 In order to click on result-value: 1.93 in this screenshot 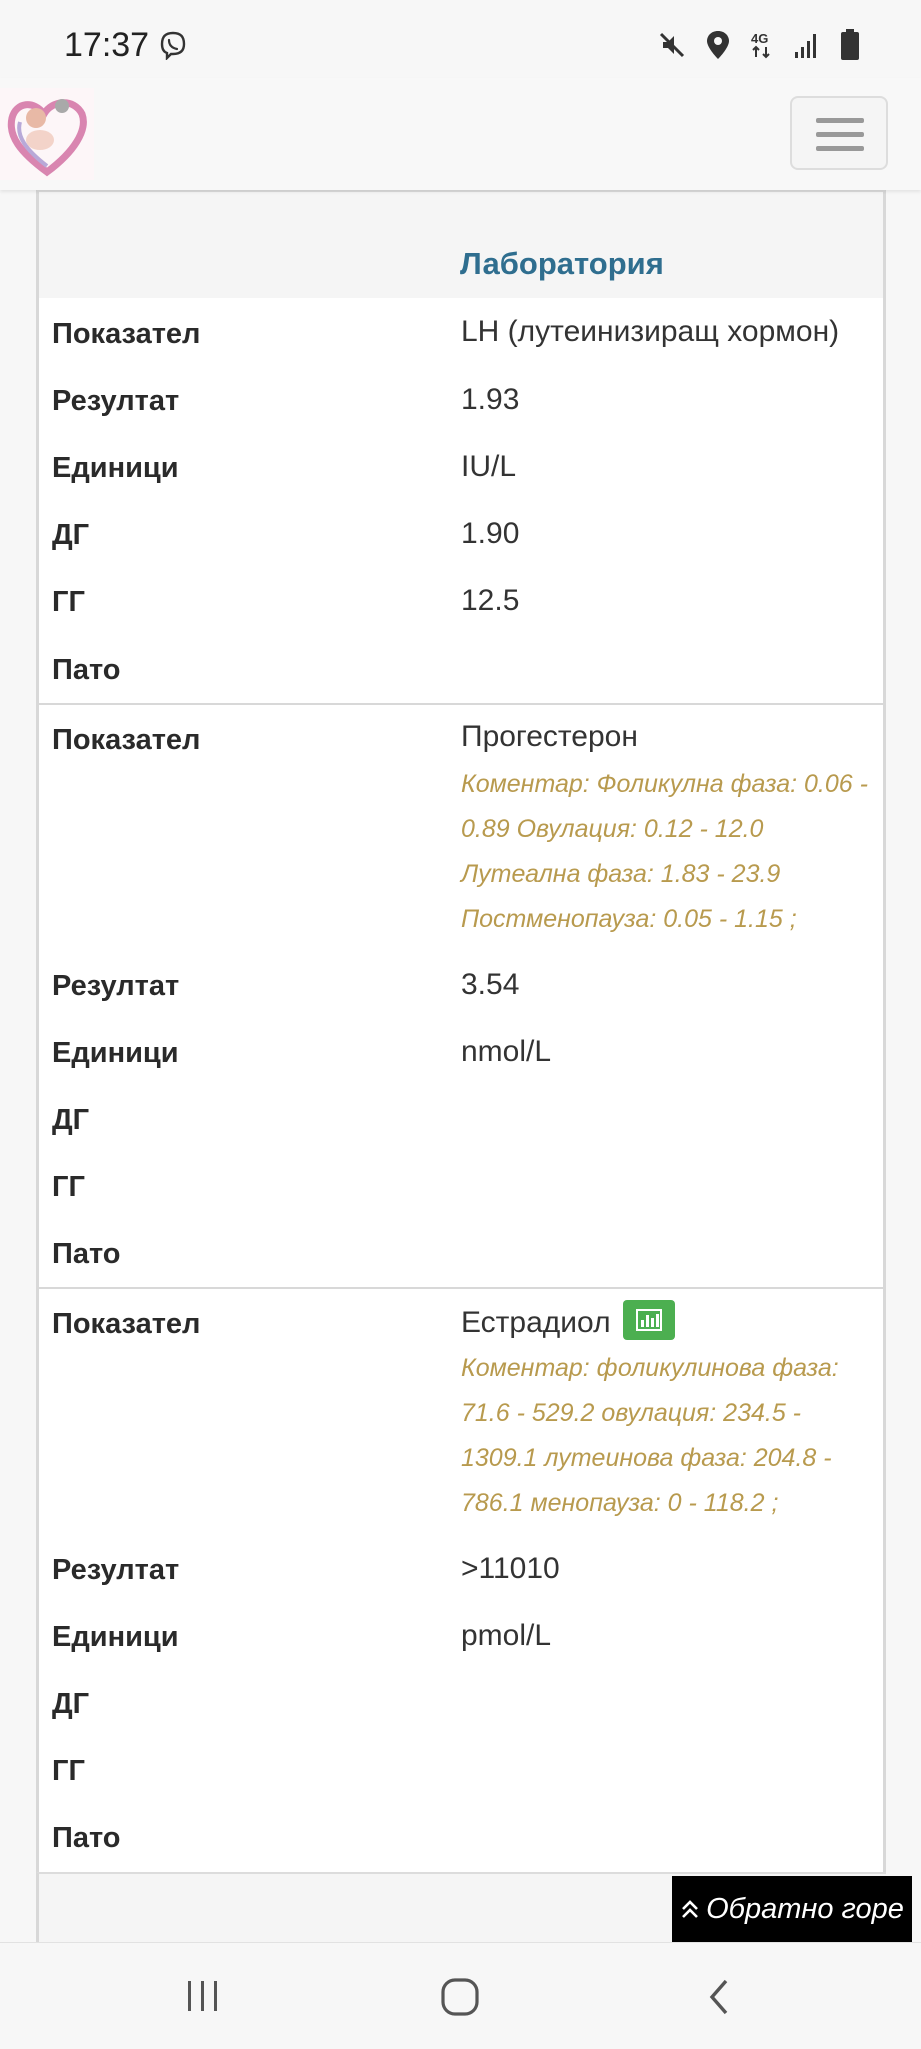, I will do `click(490, 399)`.